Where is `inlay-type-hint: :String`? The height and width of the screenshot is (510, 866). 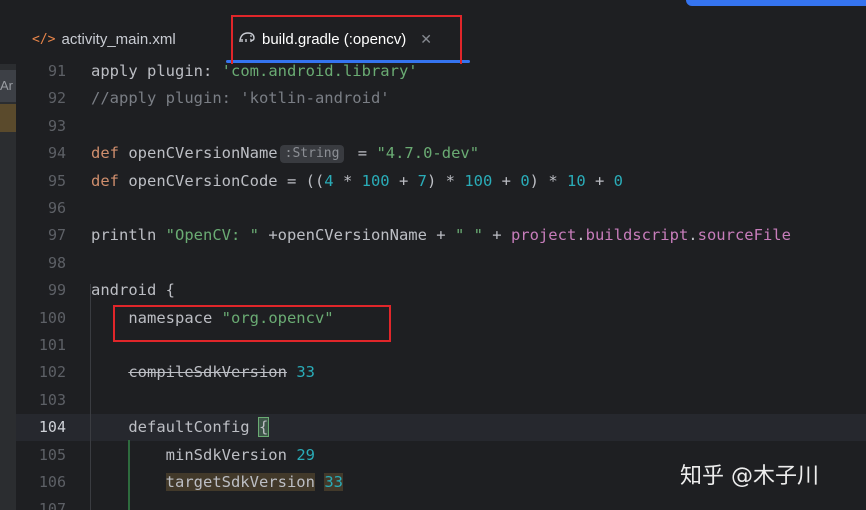
inlay-type-hint: :String is located at coordinates (312, 154).